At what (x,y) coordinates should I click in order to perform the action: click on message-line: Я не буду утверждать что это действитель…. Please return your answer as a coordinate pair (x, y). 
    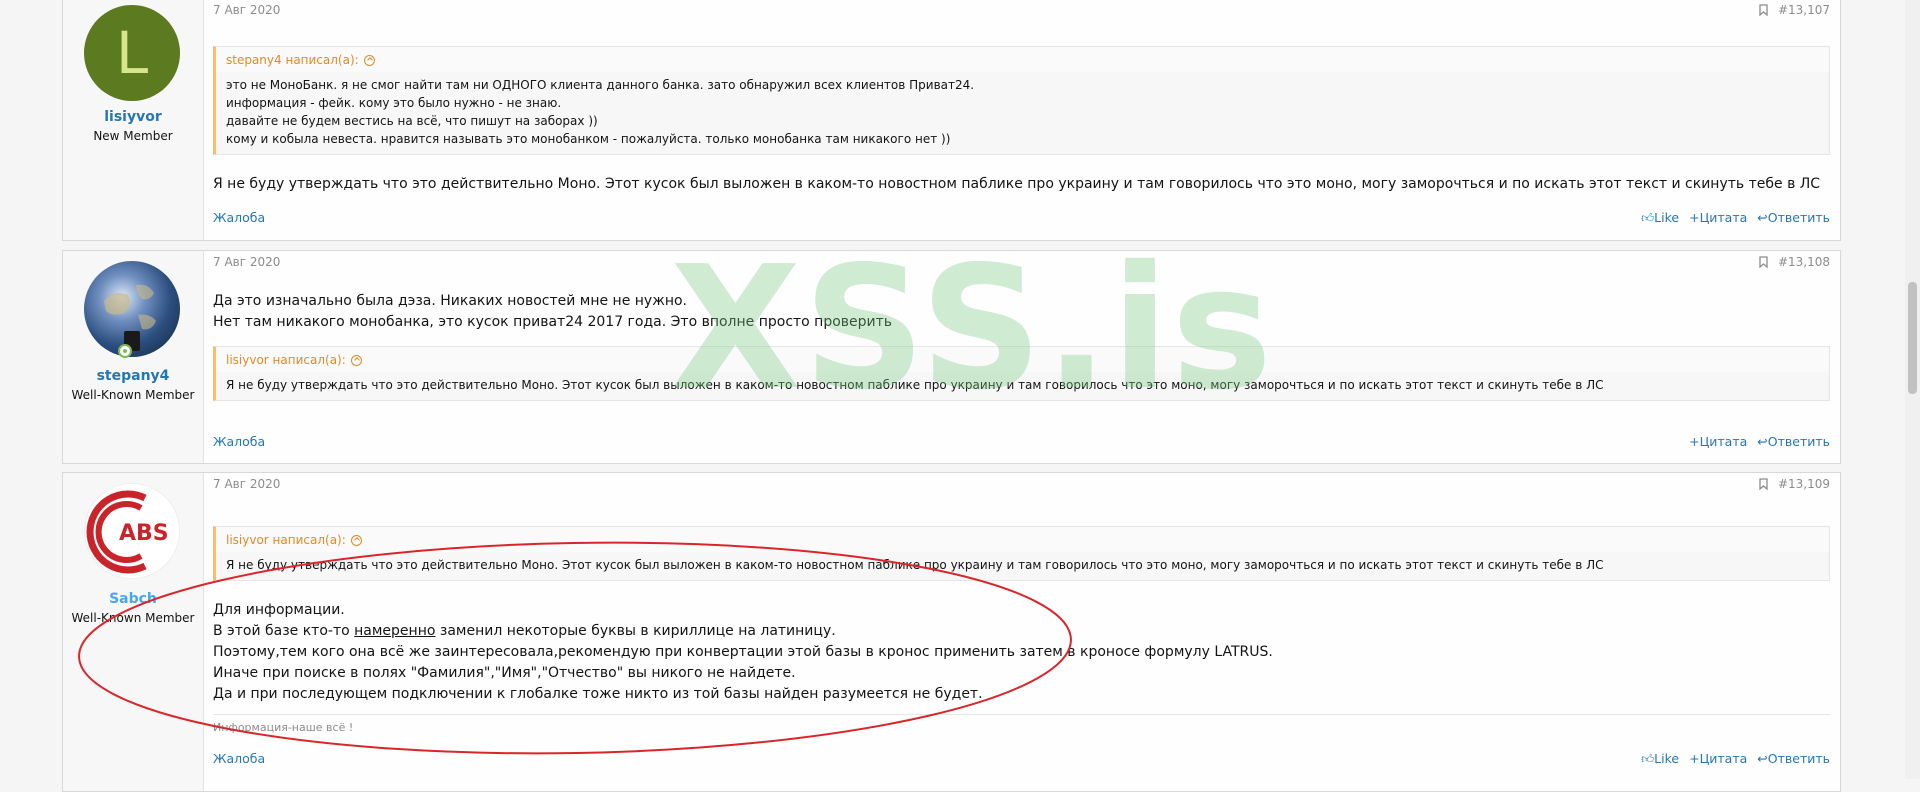
    Looking at the image, I should click on (1017, 184).